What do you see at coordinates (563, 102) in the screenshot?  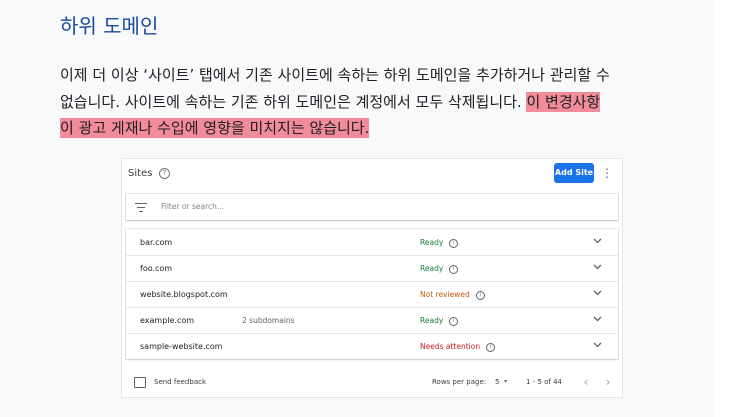 I see `highlighted-text: 이 변경사항` at bounding box center [563, 102].